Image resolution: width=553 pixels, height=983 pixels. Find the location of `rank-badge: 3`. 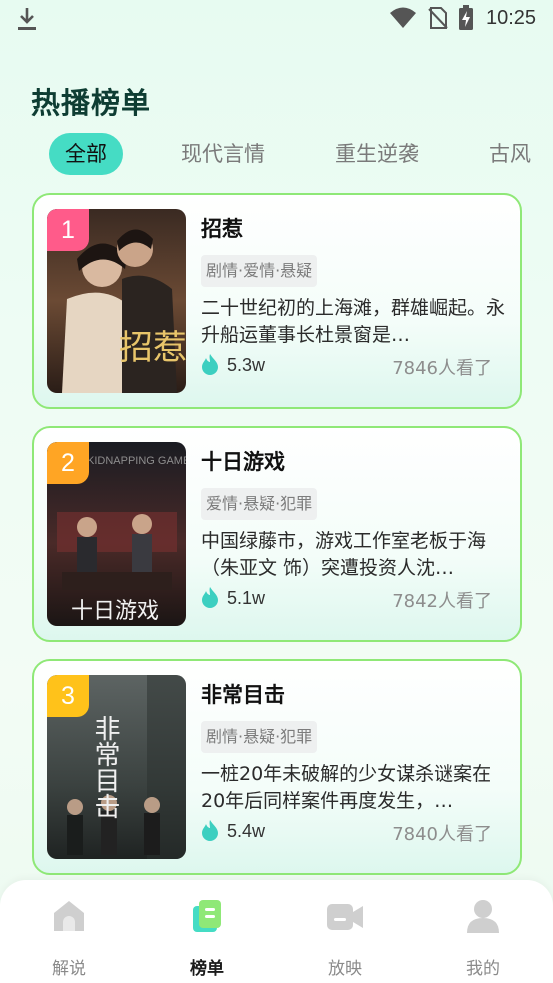

rank-badge: 3 is located at coordinates (68, 696).